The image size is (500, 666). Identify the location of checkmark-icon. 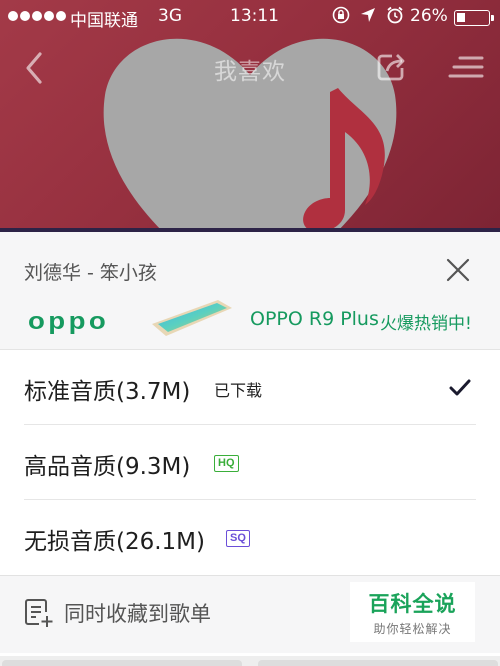
(460, 387).